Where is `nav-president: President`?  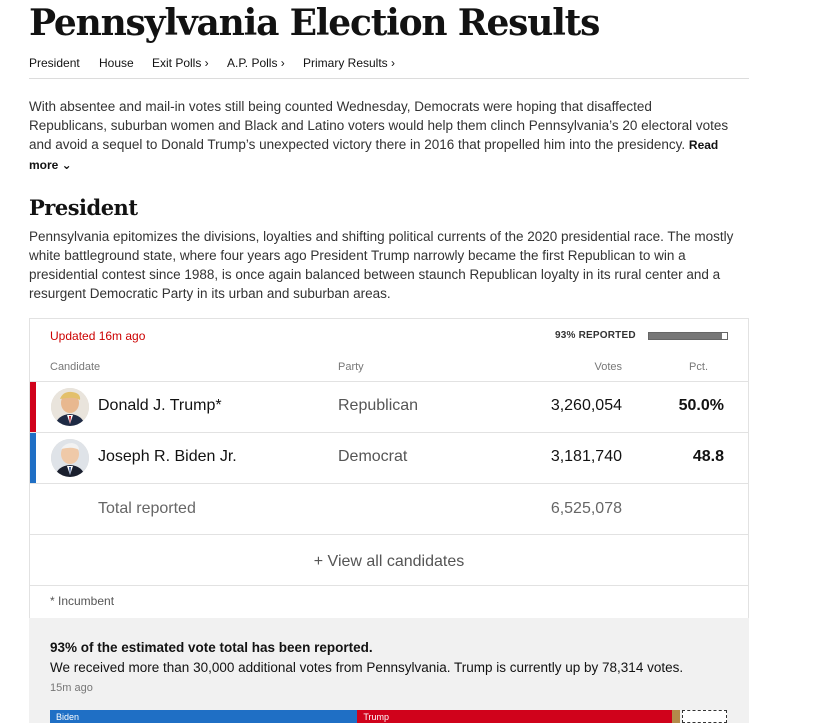
nav-president: President is located at coordinates (54, 63).